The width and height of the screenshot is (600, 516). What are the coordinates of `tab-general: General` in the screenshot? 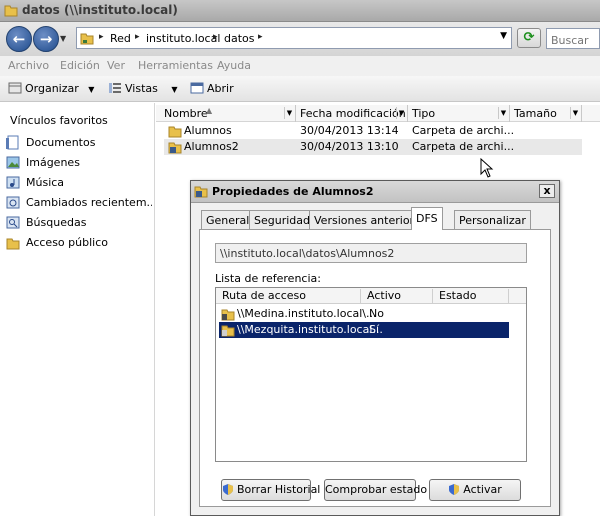 It's located at (228, 219).